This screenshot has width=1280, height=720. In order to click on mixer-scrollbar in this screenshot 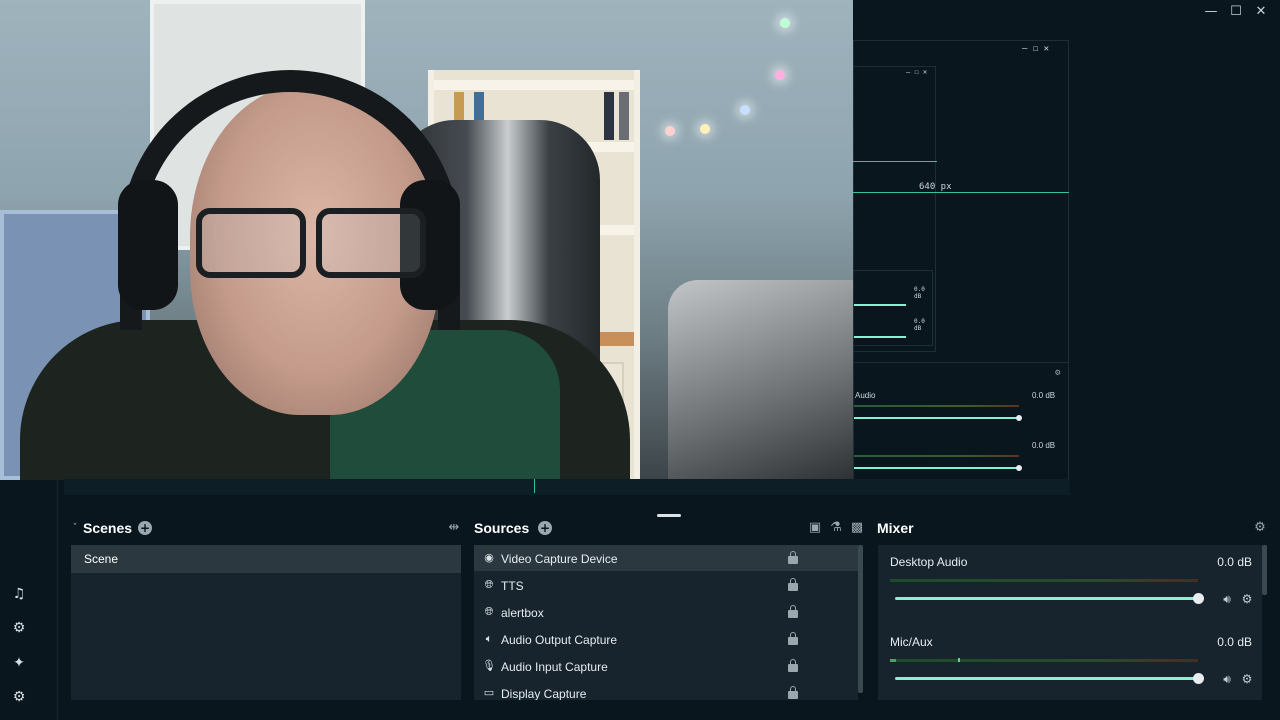, I will do `click(1264, 570)`.